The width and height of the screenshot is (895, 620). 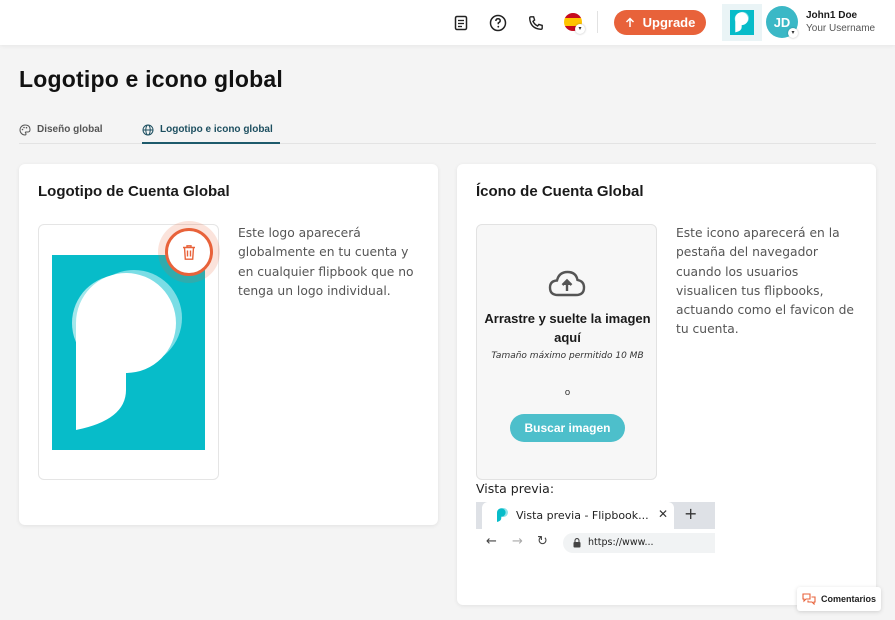 What do you see at coordinates (515, 488) in the screenshot?
I see `preview-label: Vista previa:` at bounding box center [515, 488].